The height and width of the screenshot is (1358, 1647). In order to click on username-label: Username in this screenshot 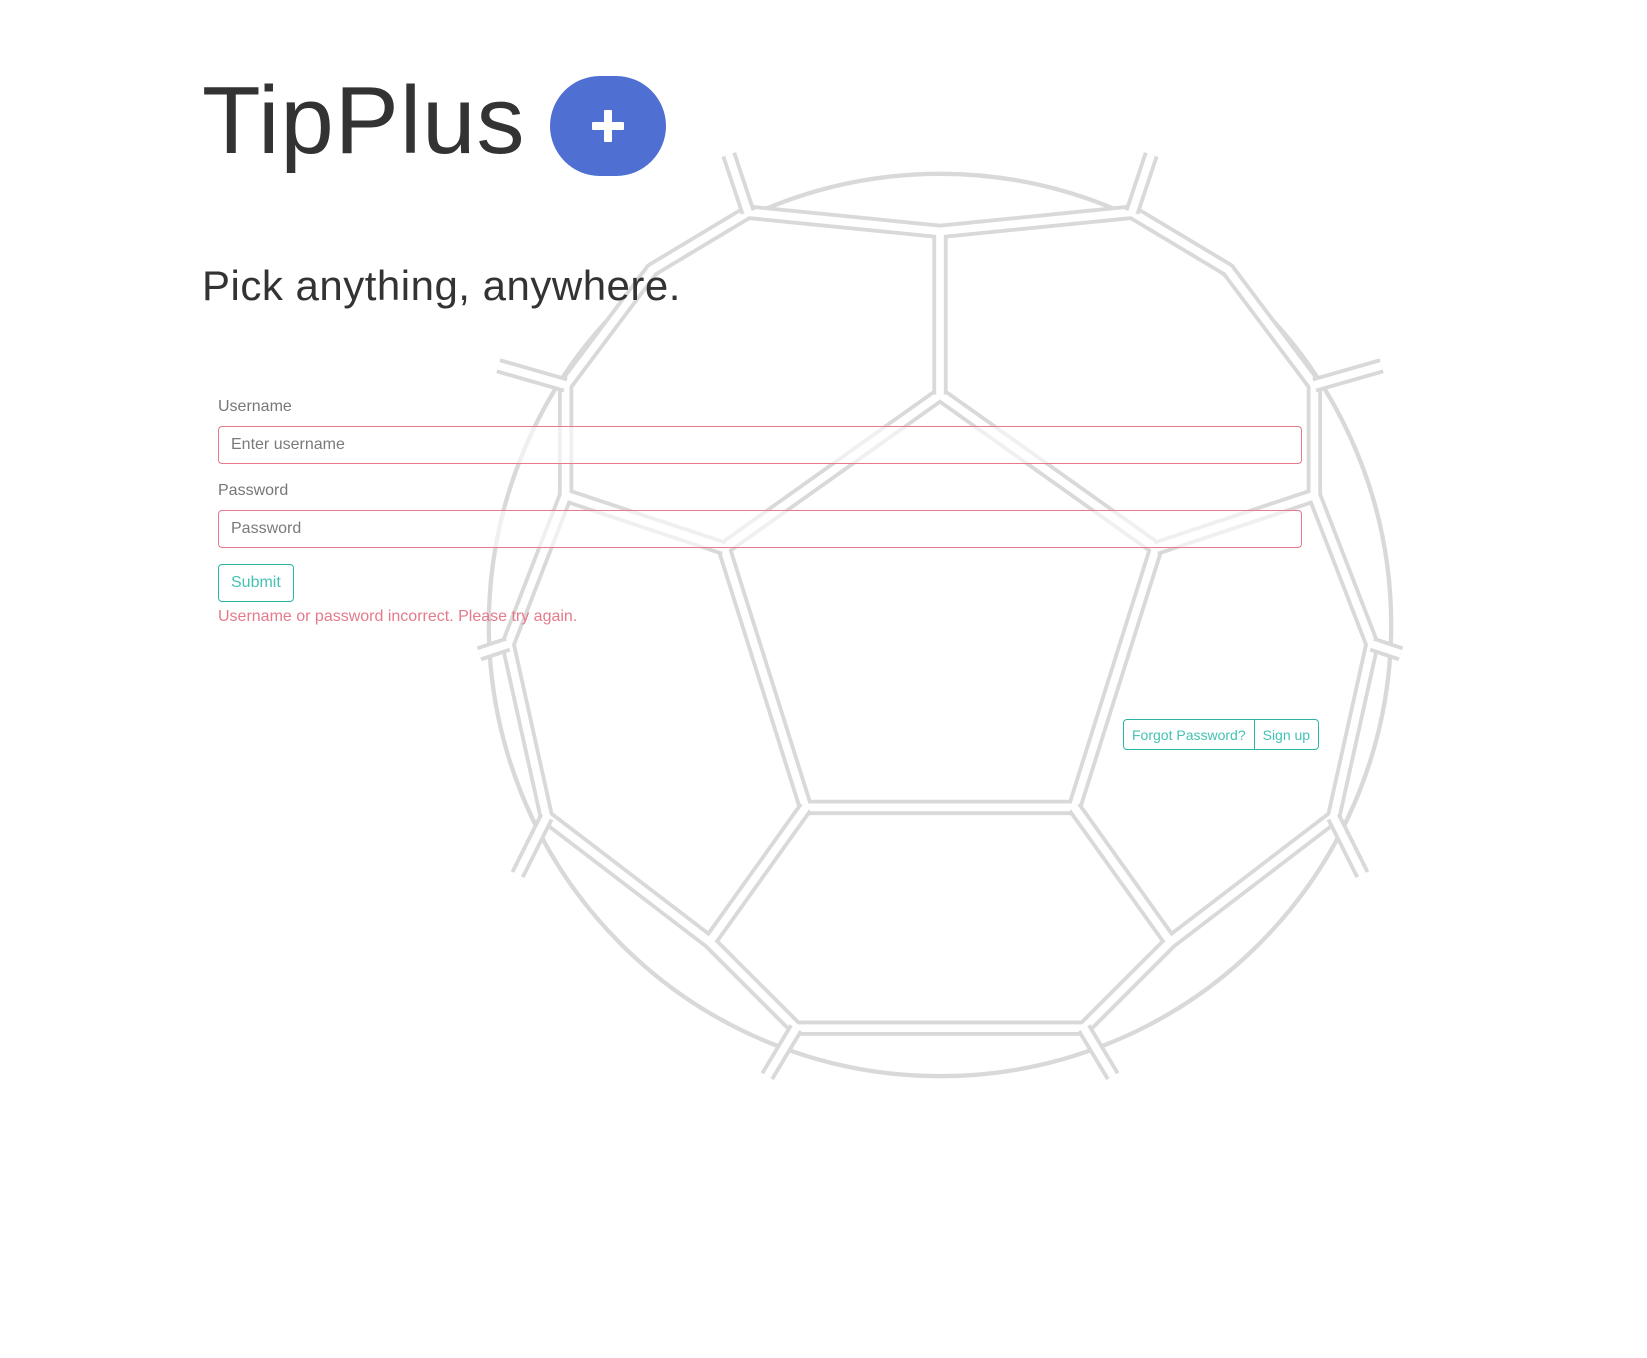, I will do `click(255, 406)`.